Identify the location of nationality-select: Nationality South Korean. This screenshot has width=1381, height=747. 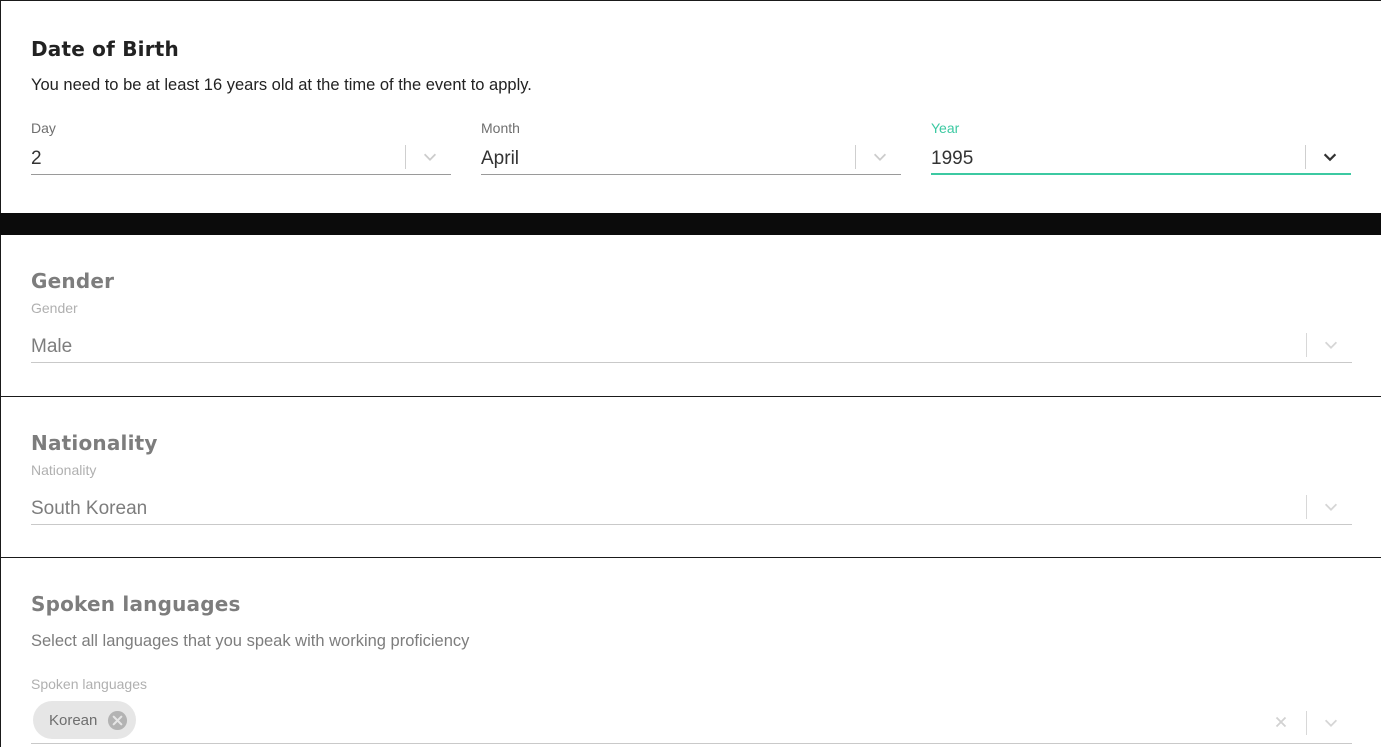
(691, 494).